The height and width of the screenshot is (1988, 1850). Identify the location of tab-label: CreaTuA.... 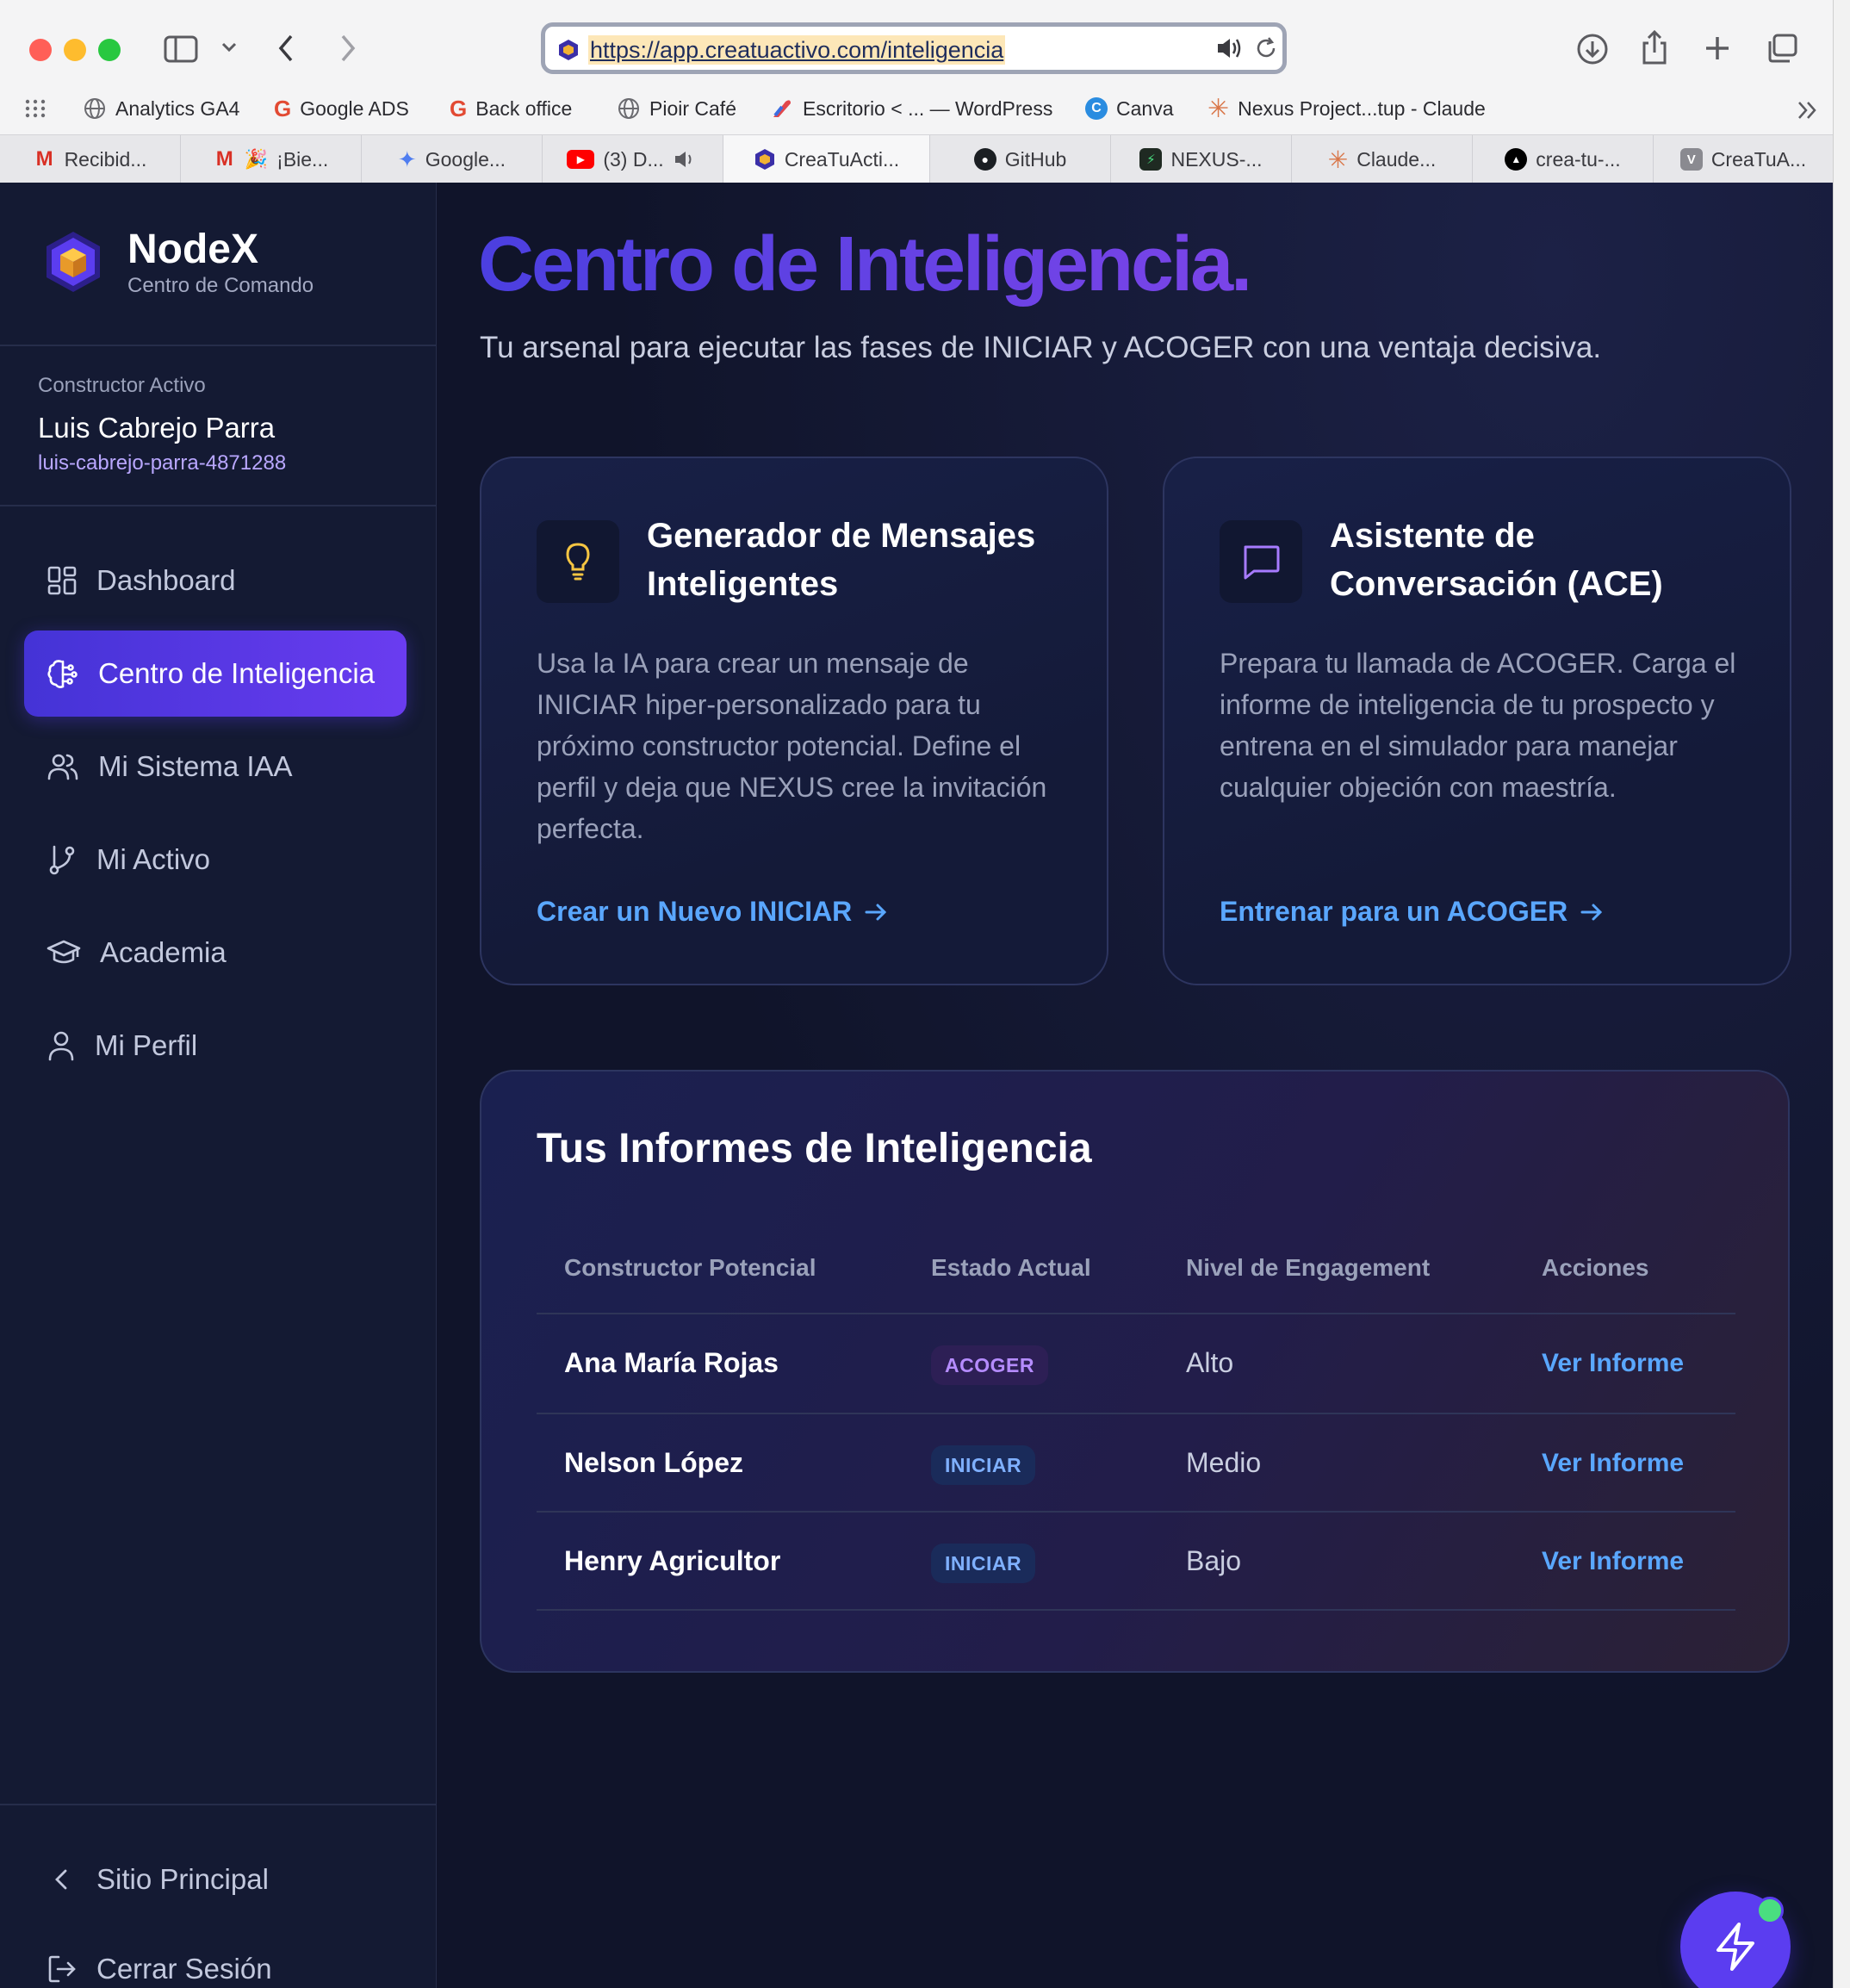
(1758, 159).